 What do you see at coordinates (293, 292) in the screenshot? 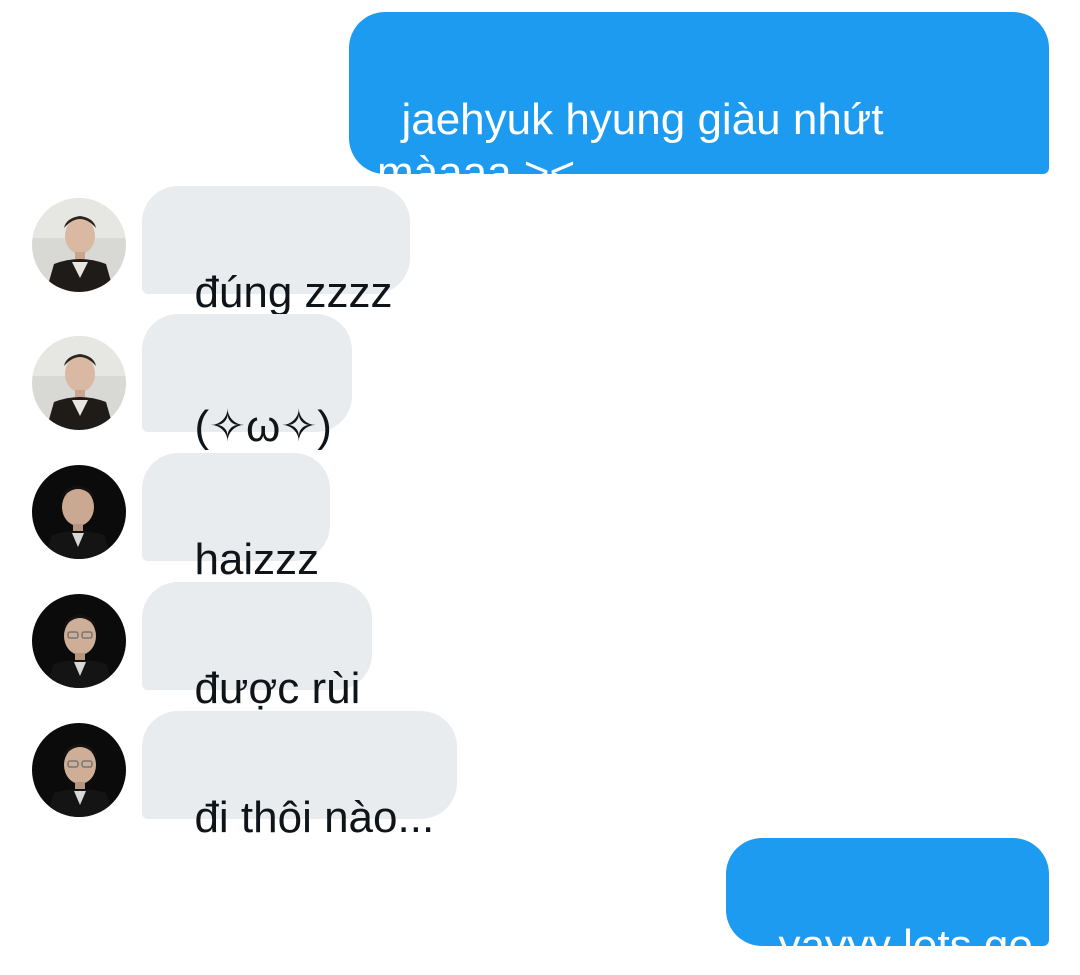
I see `message-text: đúng zzzz` at bounding box center [293, 292].